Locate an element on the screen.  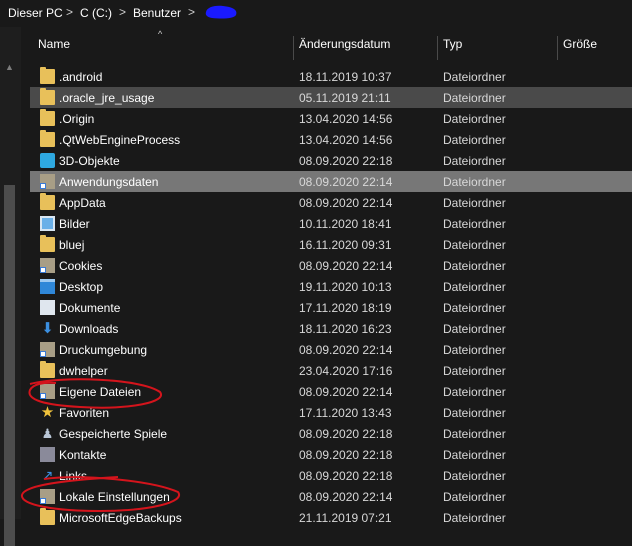
scrollbar-thumb is located at coordinates (9, 365).